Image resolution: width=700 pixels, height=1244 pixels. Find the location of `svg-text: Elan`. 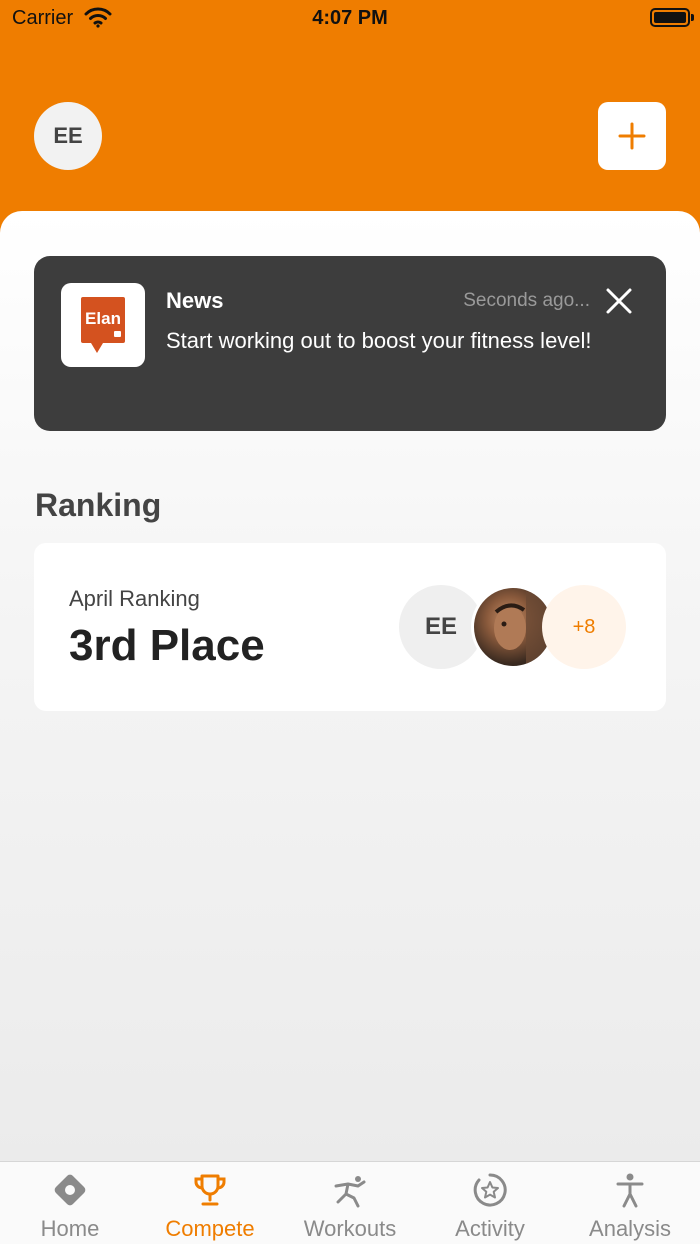

svg-text: Elan is located at coordinates (103, 318).